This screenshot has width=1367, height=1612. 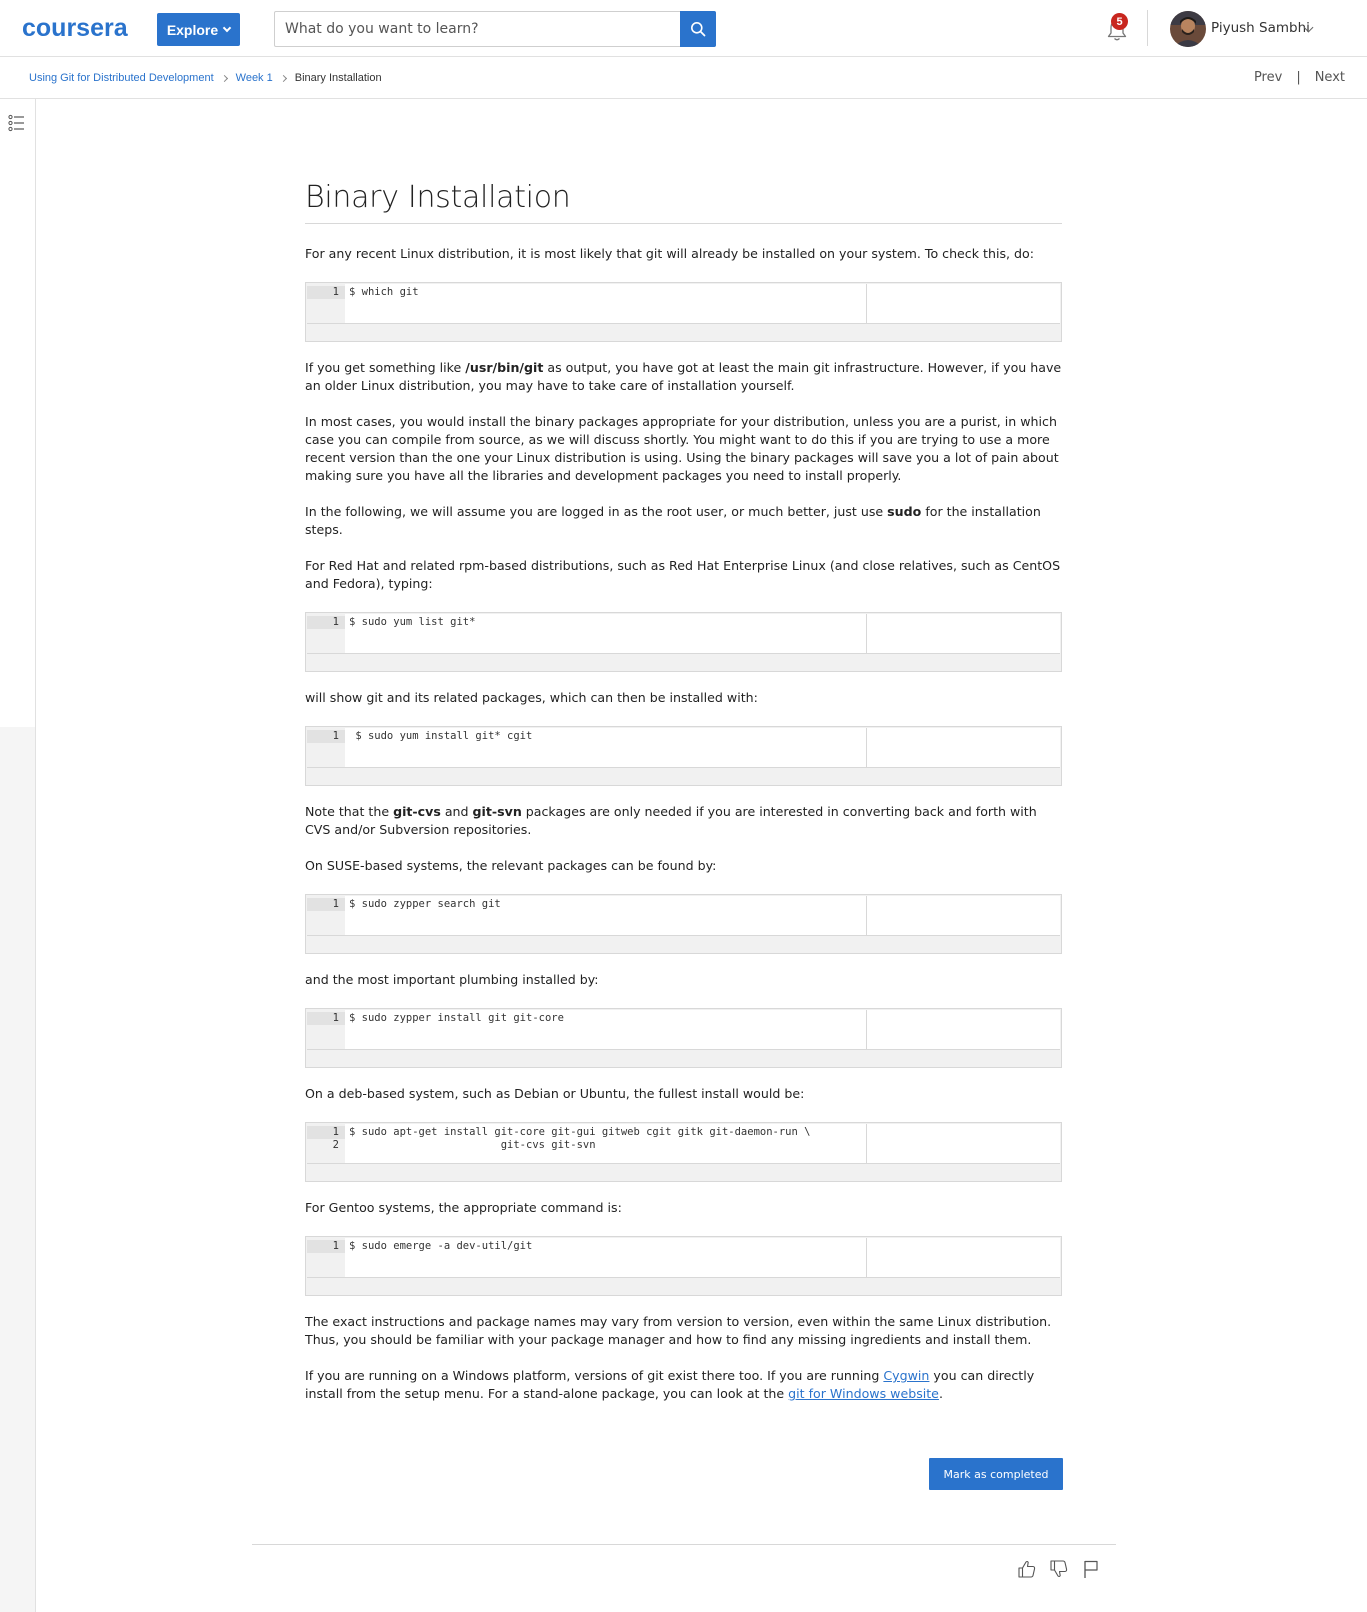 What do you see at coordinates (1268, 77) in the screenshot?
I see `prev-link: Prev` at bounding box center [1268, 77].